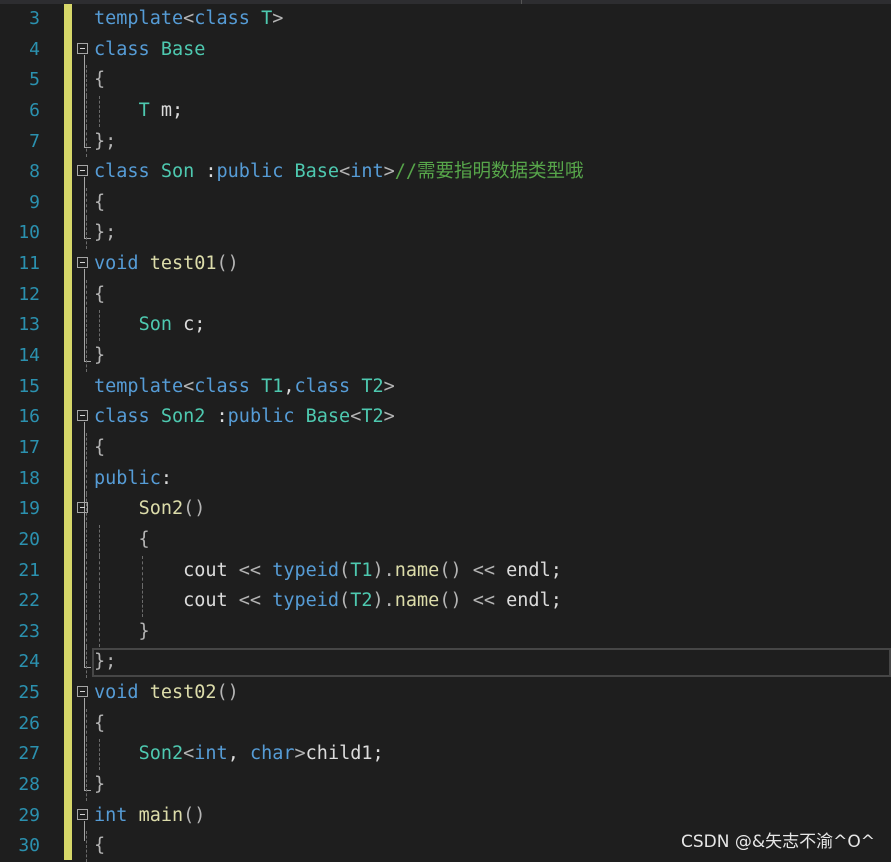 This screenshot has height=862, width=891. I want to click on code-token: };, so click(105, 141).